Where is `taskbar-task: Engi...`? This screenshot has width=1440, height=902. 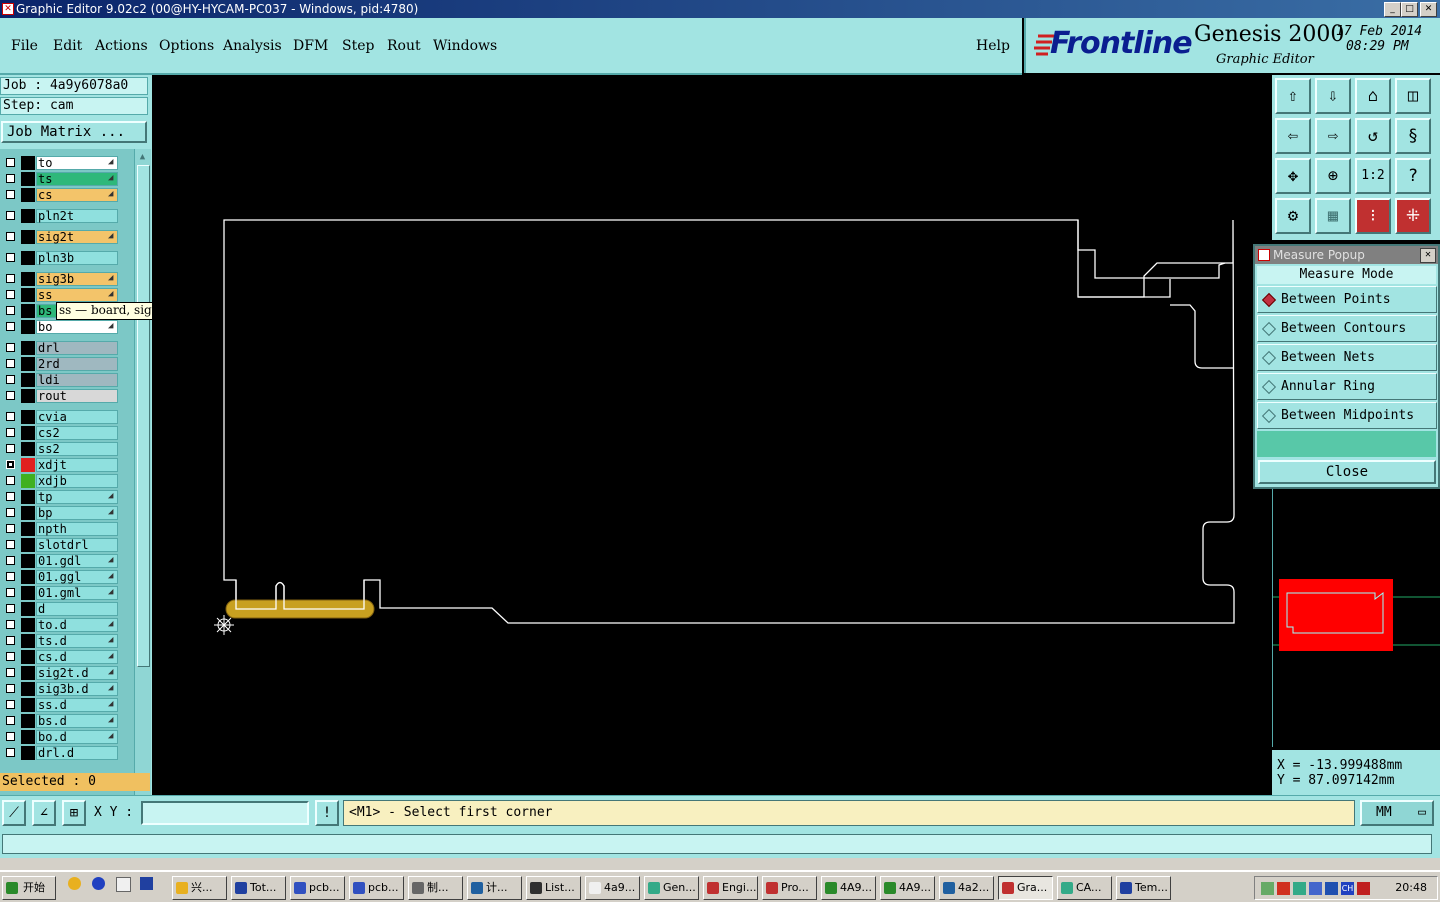 taskbar-task: Engi... is located at coordinates (730, 888).